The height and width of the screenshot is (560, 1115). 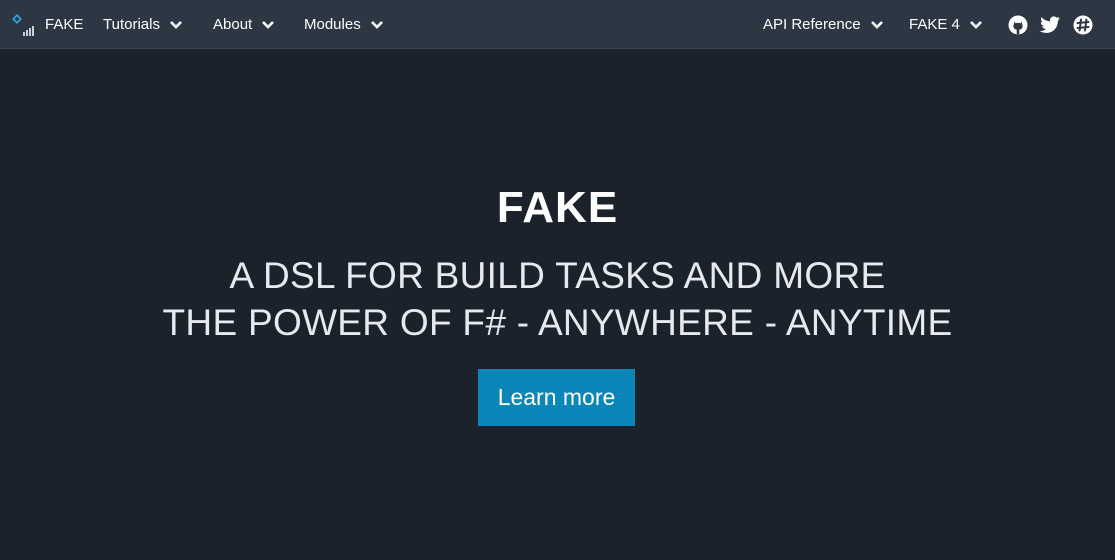 I want to click on twitter-icon, so click(x=1049, y=24).